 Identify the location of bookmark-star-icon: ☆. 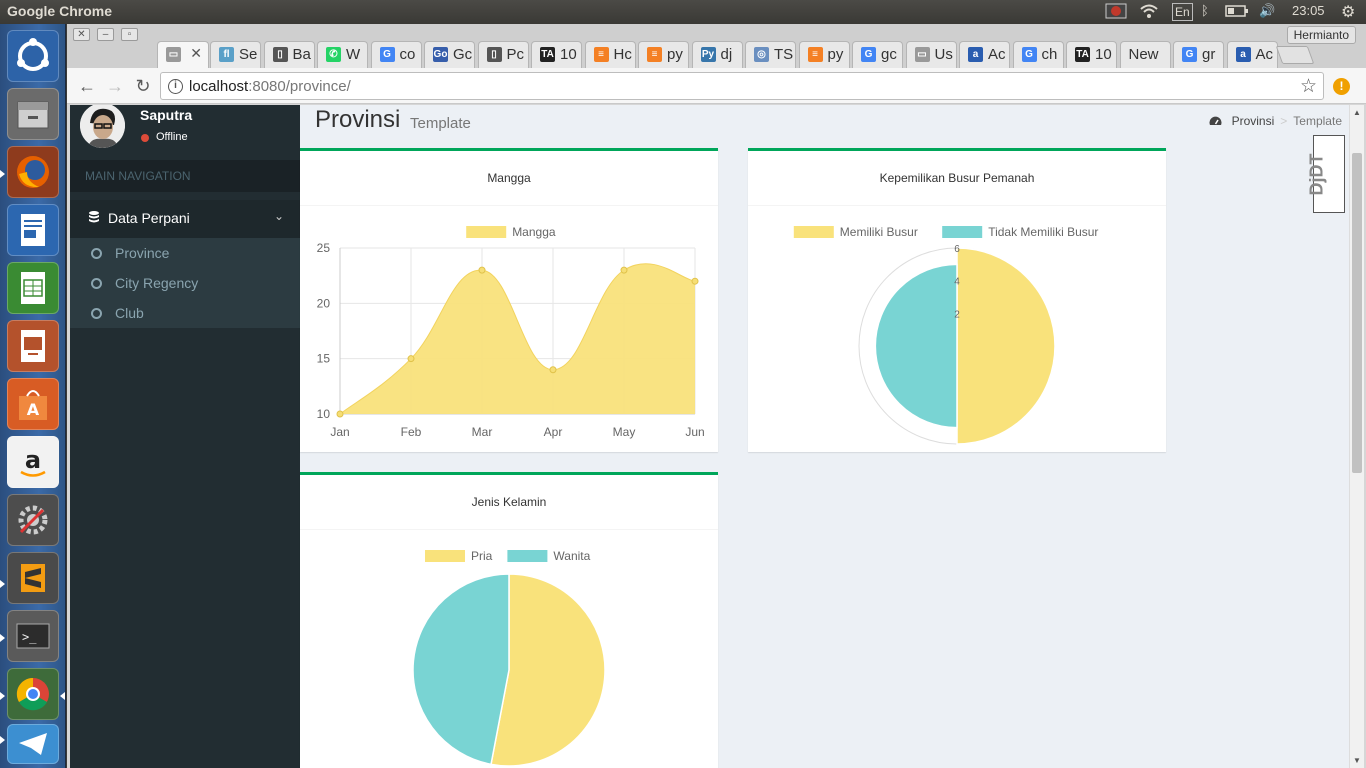
(1308, 86).